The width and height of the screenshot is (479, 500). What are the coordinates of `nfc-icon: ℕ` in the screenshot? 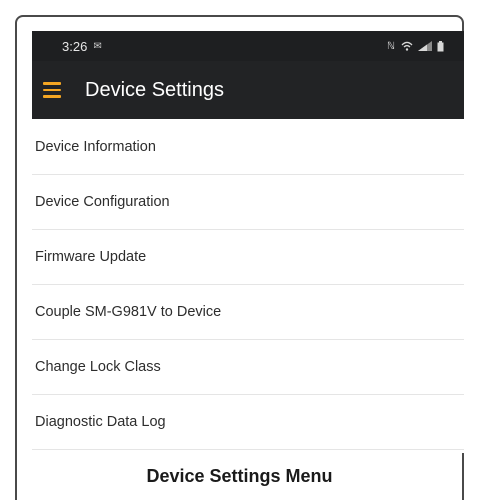 It's located at (391, 46).